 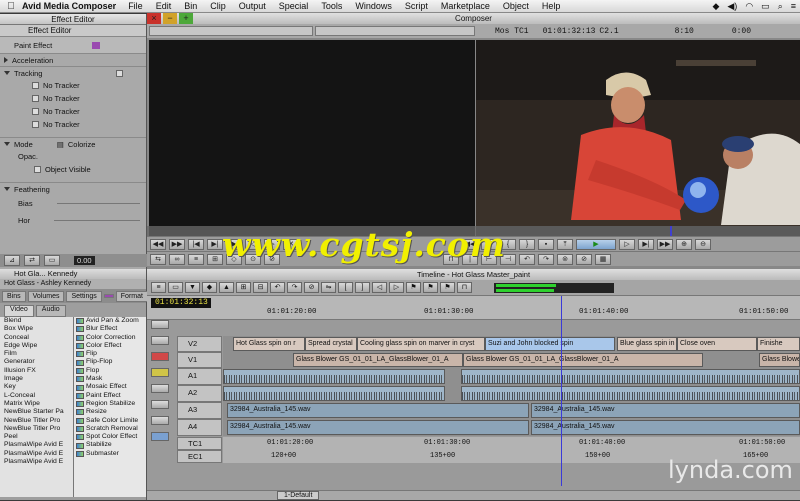 What do you see at coordinates (97, 220) in the screenshot?
I see `hor-slider` at bounding box center [97, 220].